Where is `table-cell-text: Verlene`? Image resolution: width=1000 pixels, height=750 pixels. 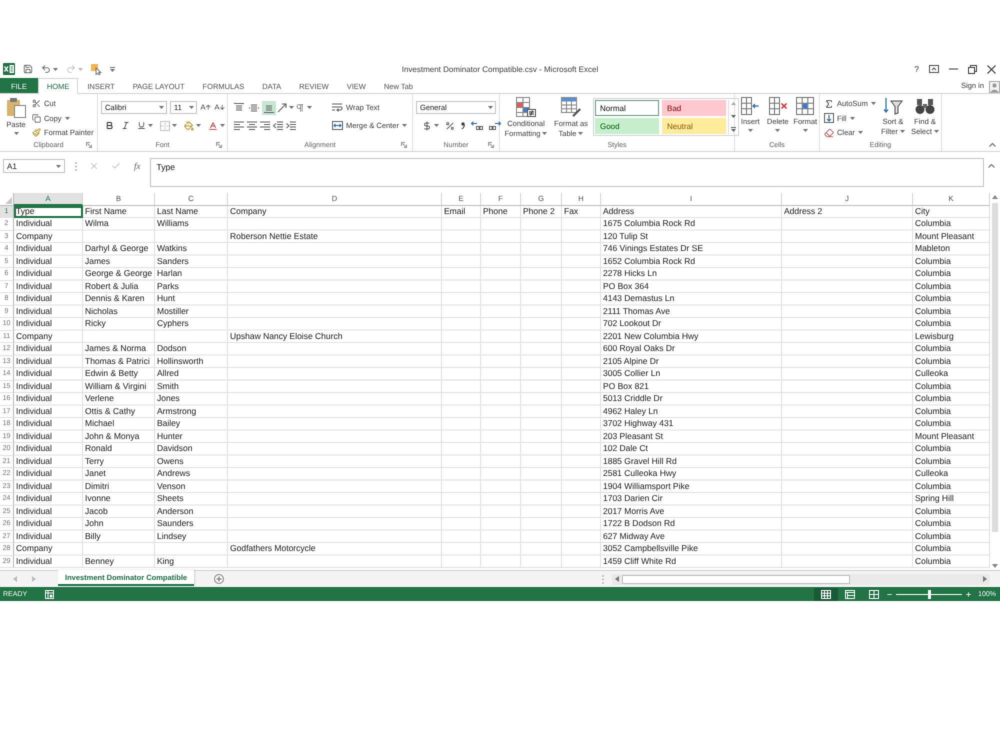 table-cell-text: Verlene is located at coordinates (99, 399).